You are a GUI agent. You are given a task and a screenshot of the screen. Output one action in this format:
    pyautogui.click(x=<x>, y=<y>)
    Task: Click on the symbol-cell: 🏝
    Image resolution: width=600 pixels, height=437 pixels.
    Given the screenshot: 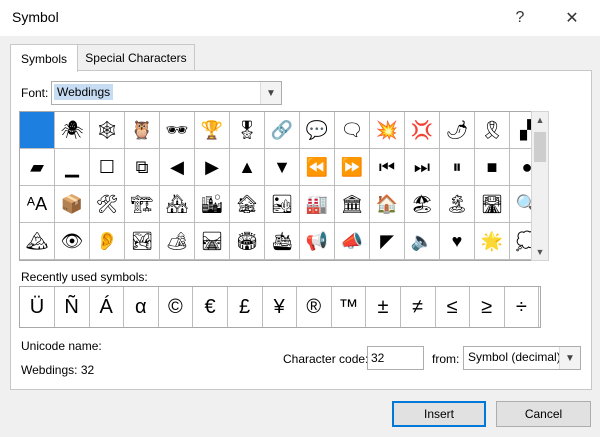 What is the action you would take?
    pyautogui.click(x=457, y=204)
    